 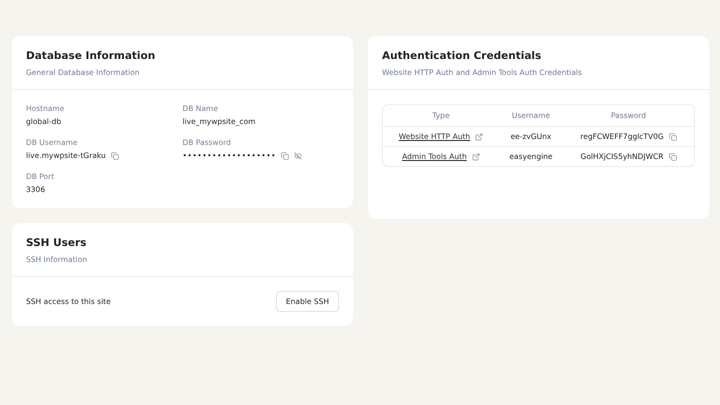 What do you see at coordinates (298, 156) in the screenshot?
I see `eye-off-icon` at bounding box center [298, 156].